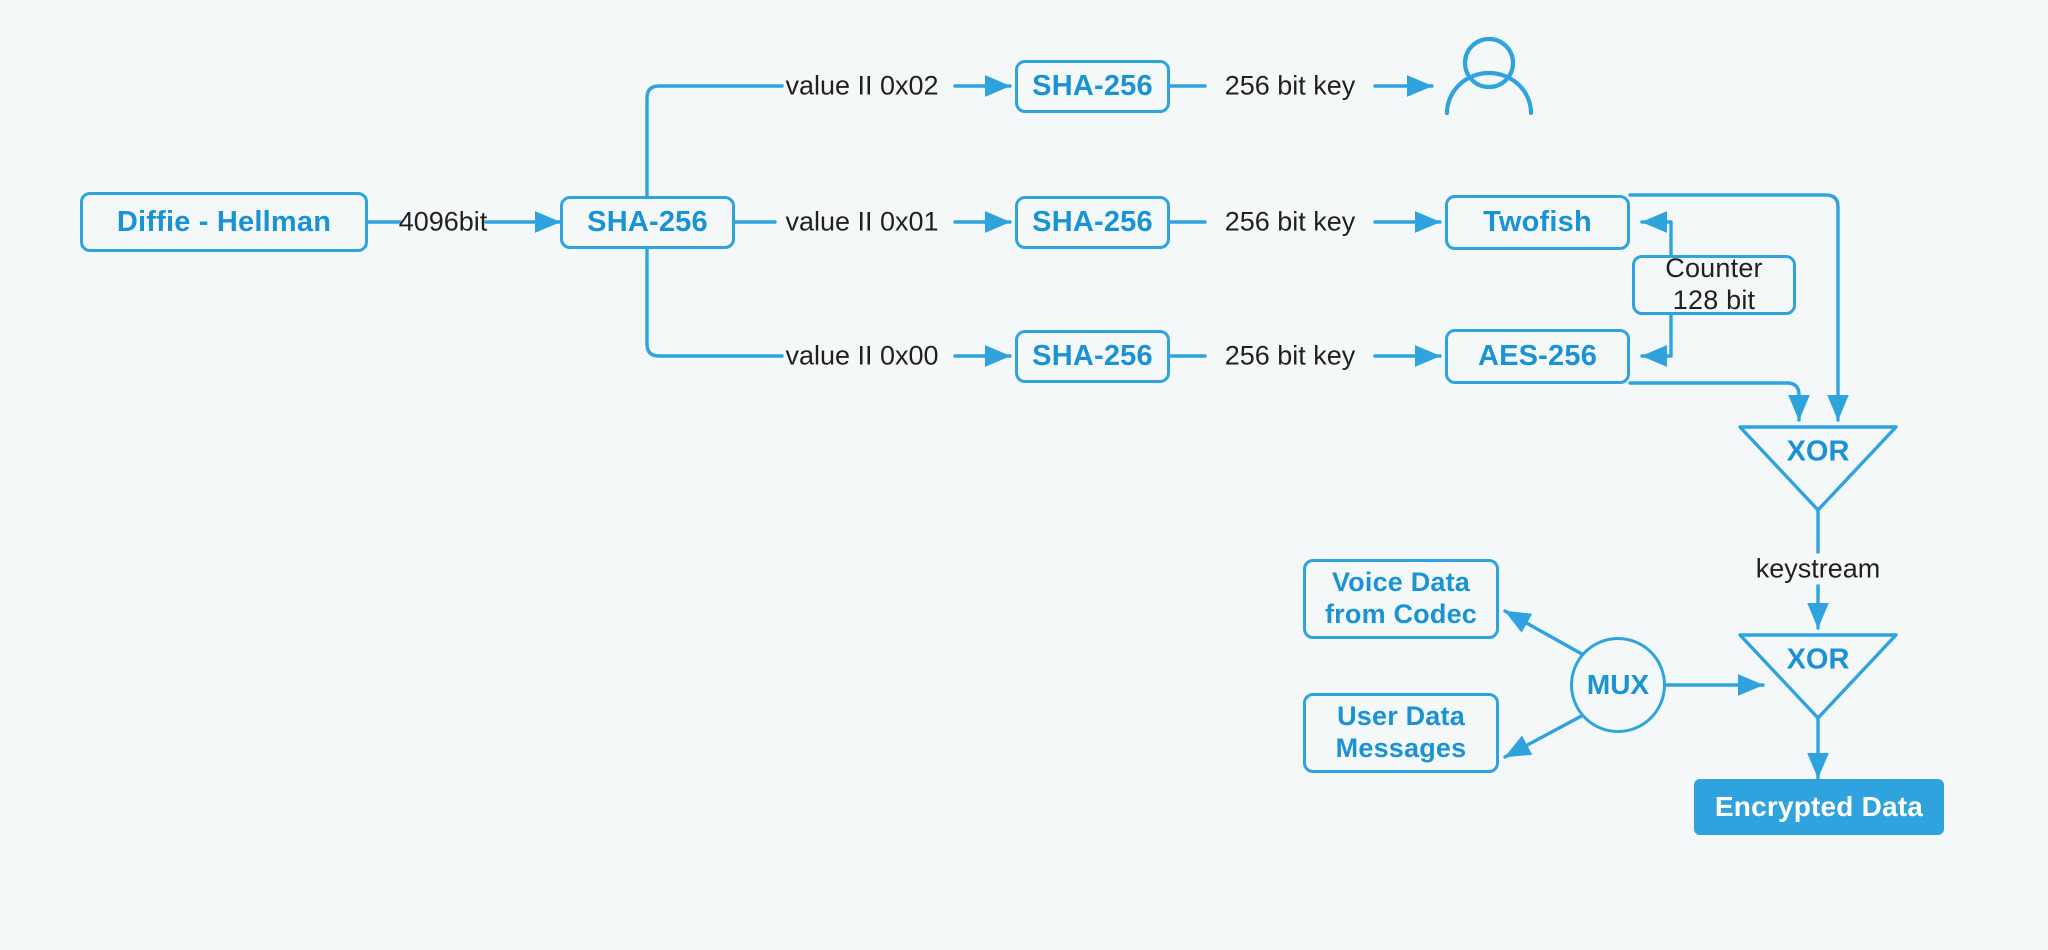 This screenshot has width=2048, height=950. Describe the element at coordinates (1401, 748) in the screenshot. I see `user-data-label-line2: Messages` at that location.